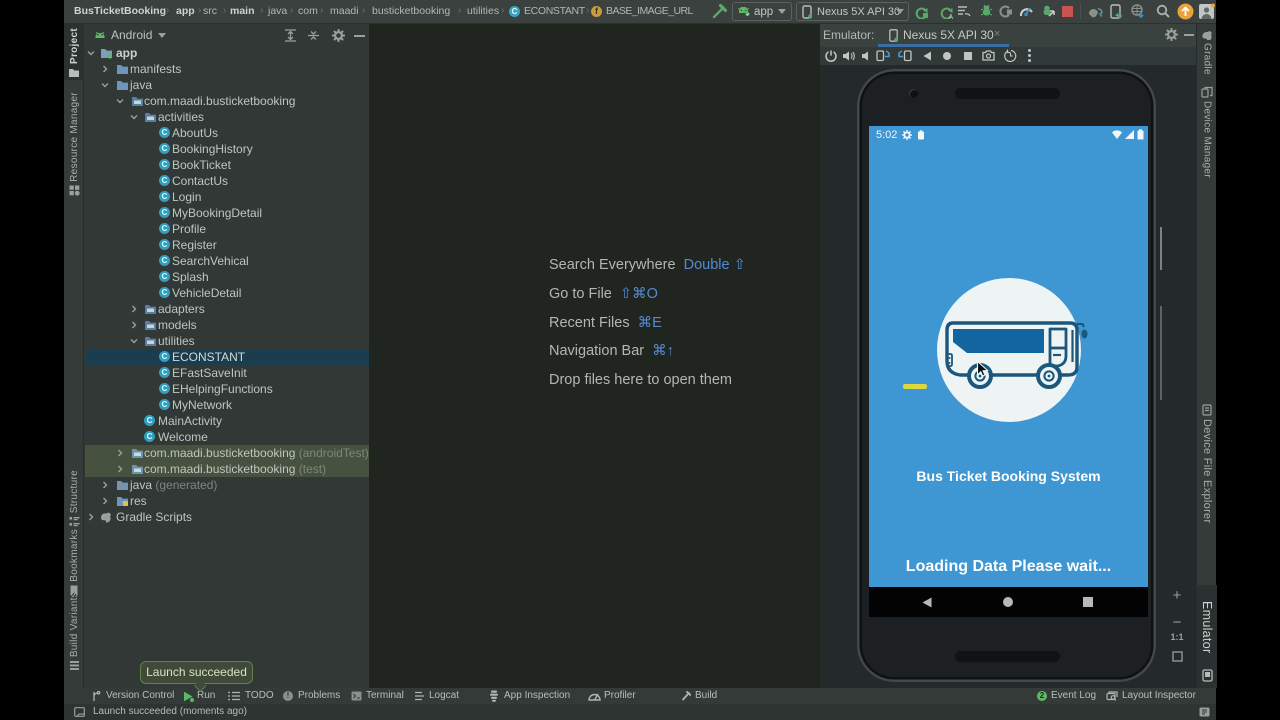 This screenshot has width=1280, height=720. Describe the element at coordinates (951, 16) in the screenshot. I see `svg-text: A` at that location.